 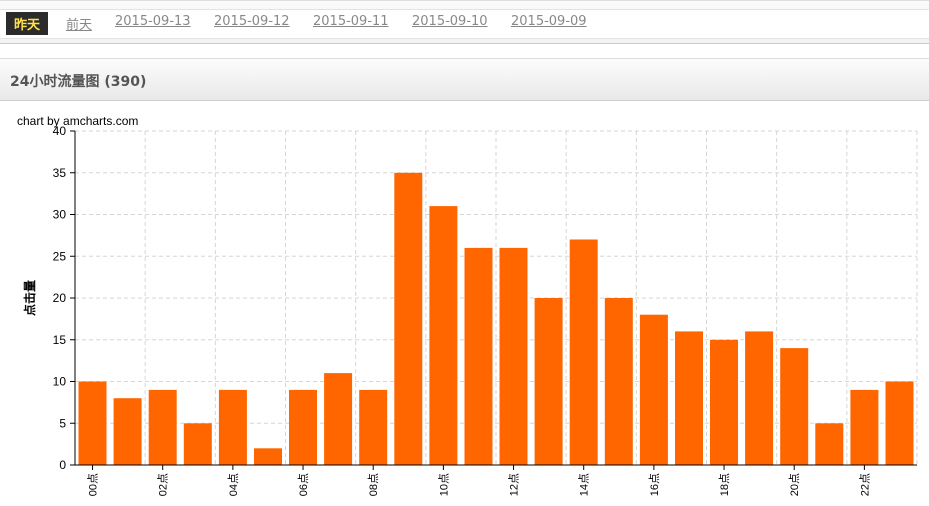 I want to click on x-tick-label: 20点, so click(x=794, y=484).